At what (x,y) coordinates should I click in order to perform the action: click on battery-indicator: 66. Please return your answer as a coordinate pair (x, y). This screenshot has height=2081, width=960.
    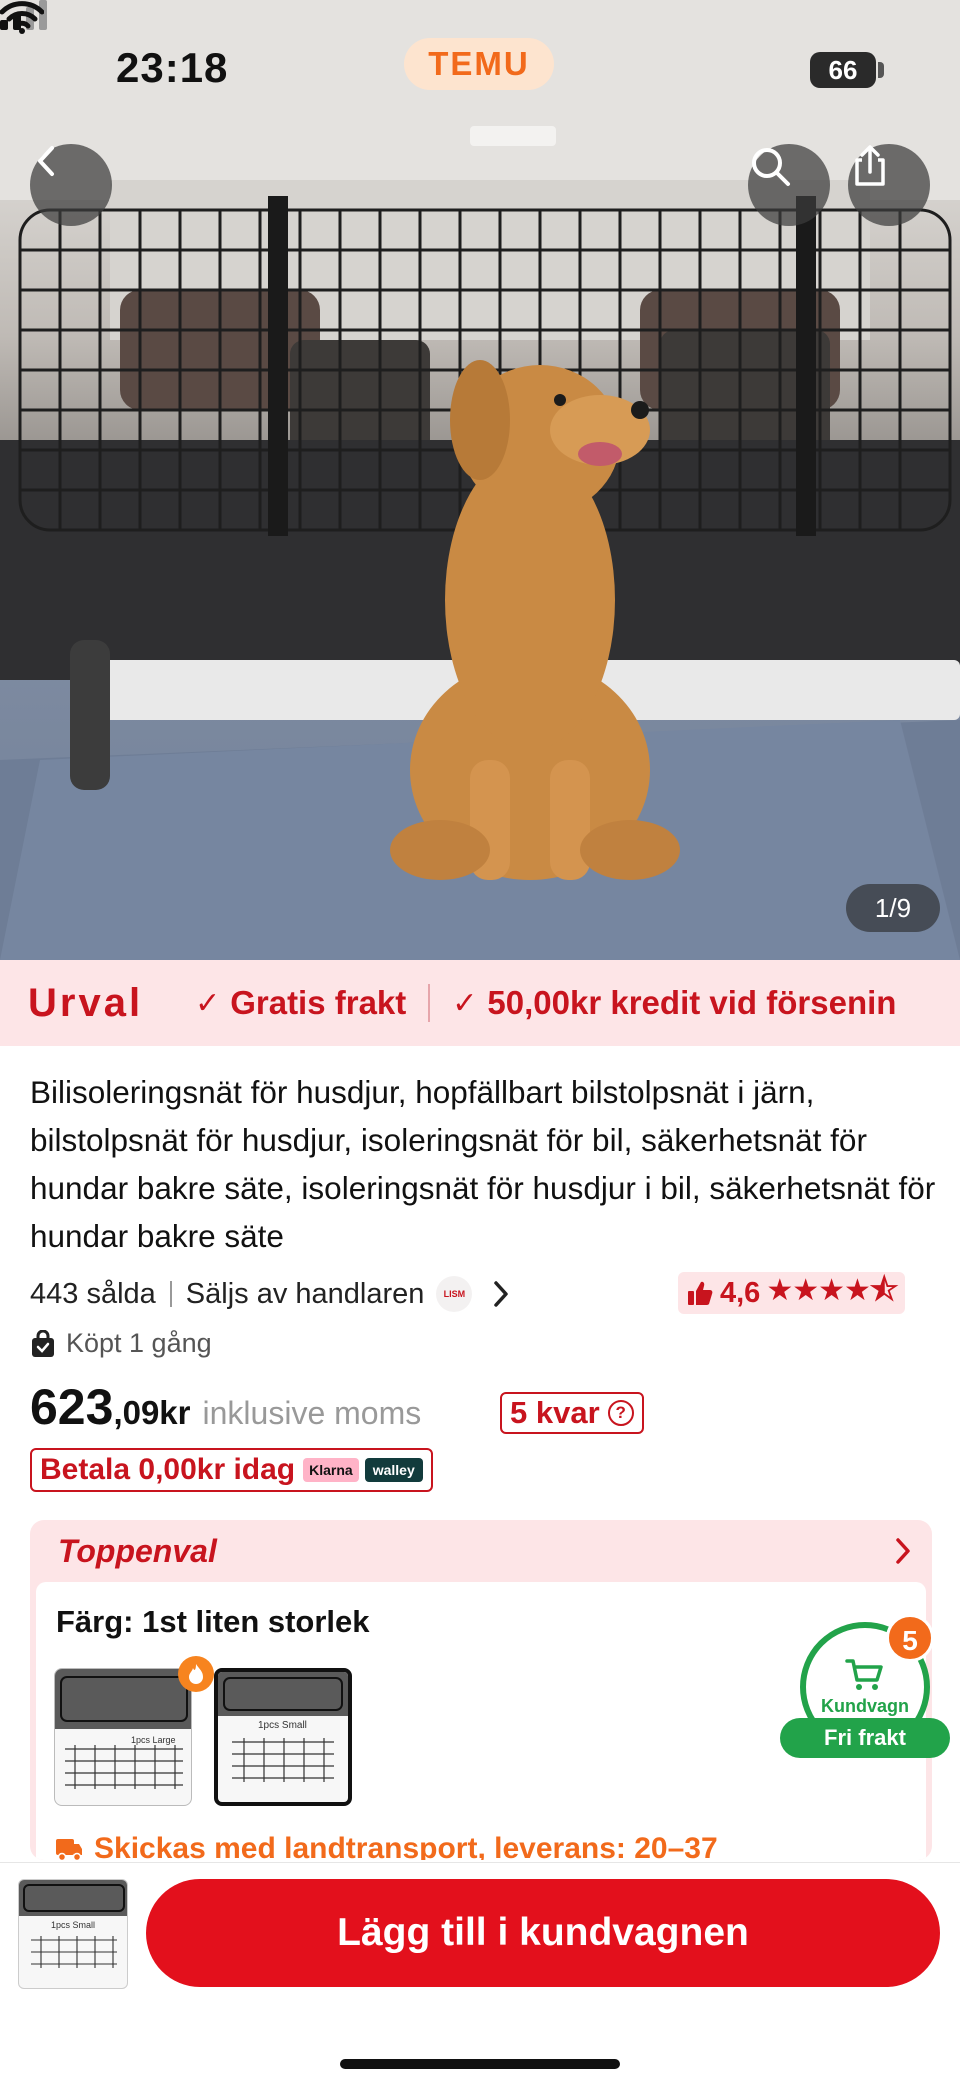
    Looking at the image, I should click on (843, 70).